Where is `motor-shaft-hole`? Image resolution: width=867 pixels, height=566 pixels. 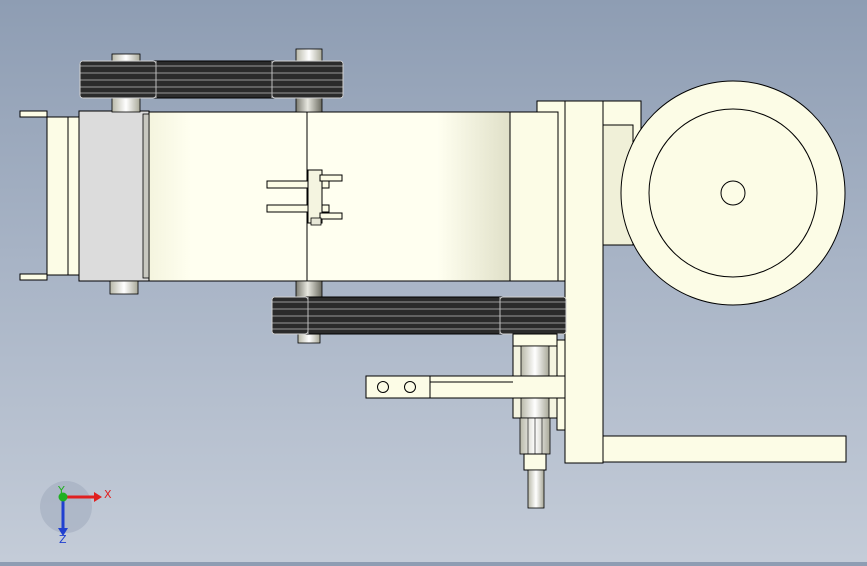
motor-shaft-hole is located at coordinates (733, 193).